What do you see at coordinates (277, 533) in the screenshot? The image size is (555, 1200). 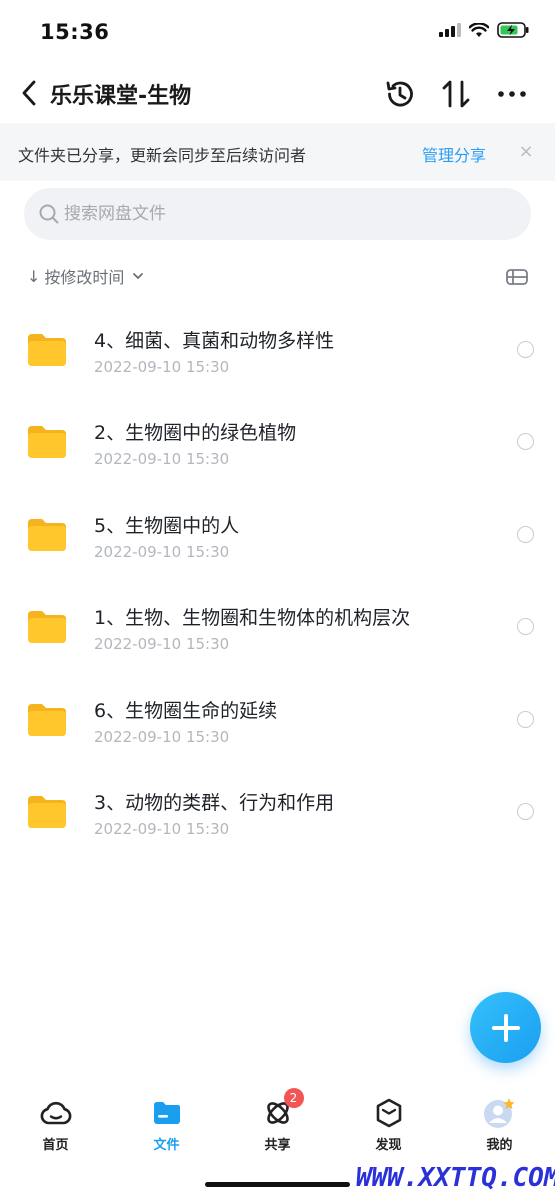 I see `folder-row: 5、生物圈中的人 2022-09-10 15:30` at bounding box center [277, 533].